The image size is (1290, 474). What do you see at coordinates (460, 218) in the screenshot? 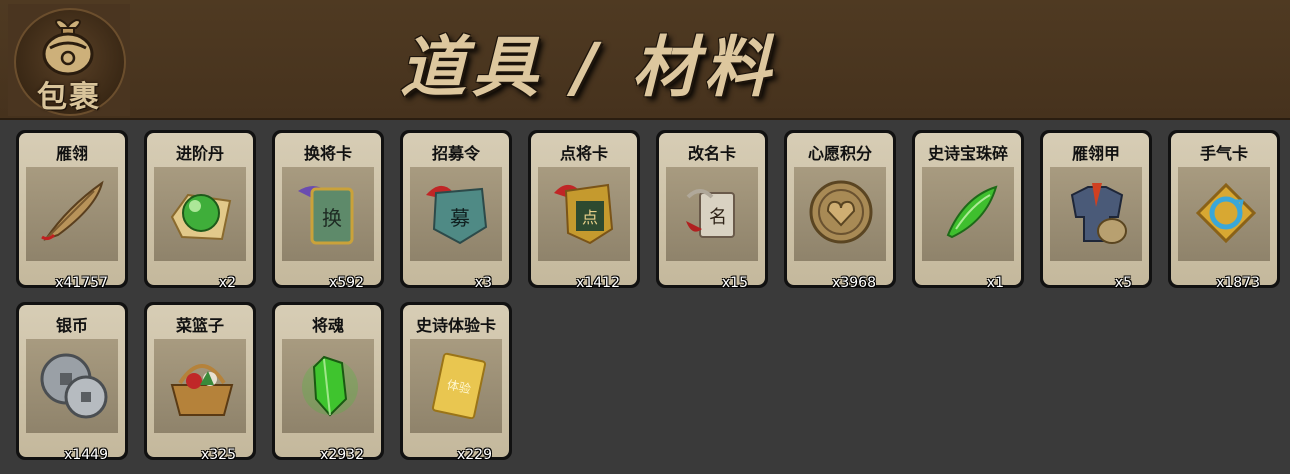
I see `svg-text: 募` at bounding box center [460, 218].